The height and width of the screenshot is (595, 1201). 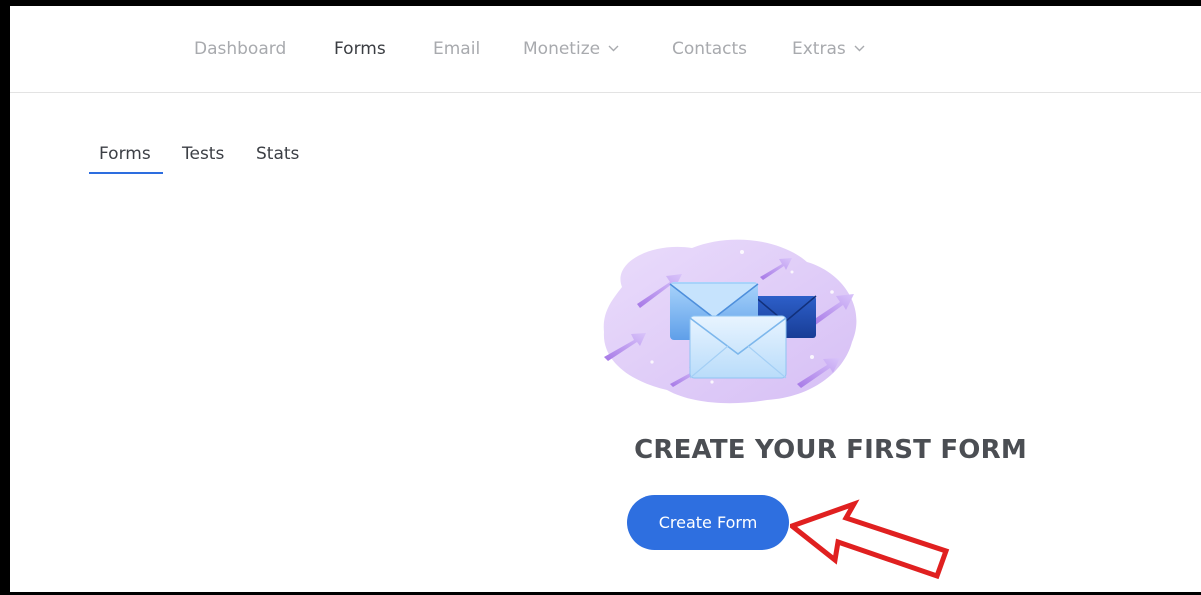 I want to click on nav-item-extras: Extras, so click(x=828, y=49).